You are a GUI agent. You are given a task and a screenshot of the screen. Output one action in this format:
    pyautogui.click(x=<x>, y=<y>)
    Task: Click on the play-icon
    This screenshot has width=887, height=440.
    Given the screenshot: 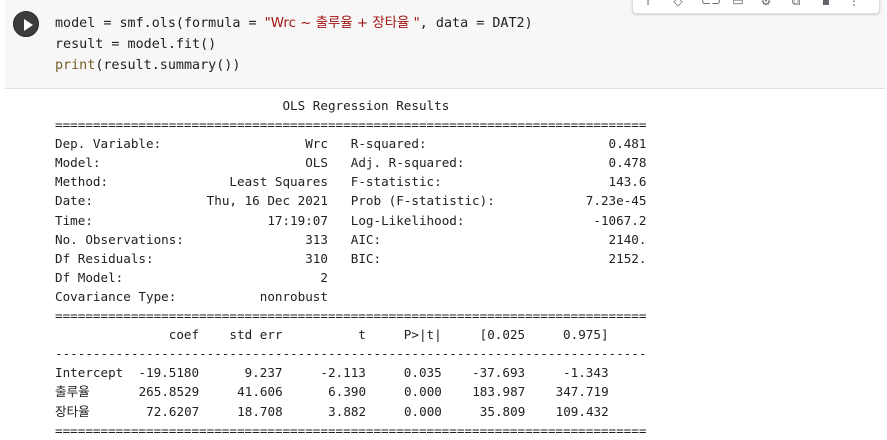 What is the action you would take?
    pyautogui.click(x=28, y=25)
    